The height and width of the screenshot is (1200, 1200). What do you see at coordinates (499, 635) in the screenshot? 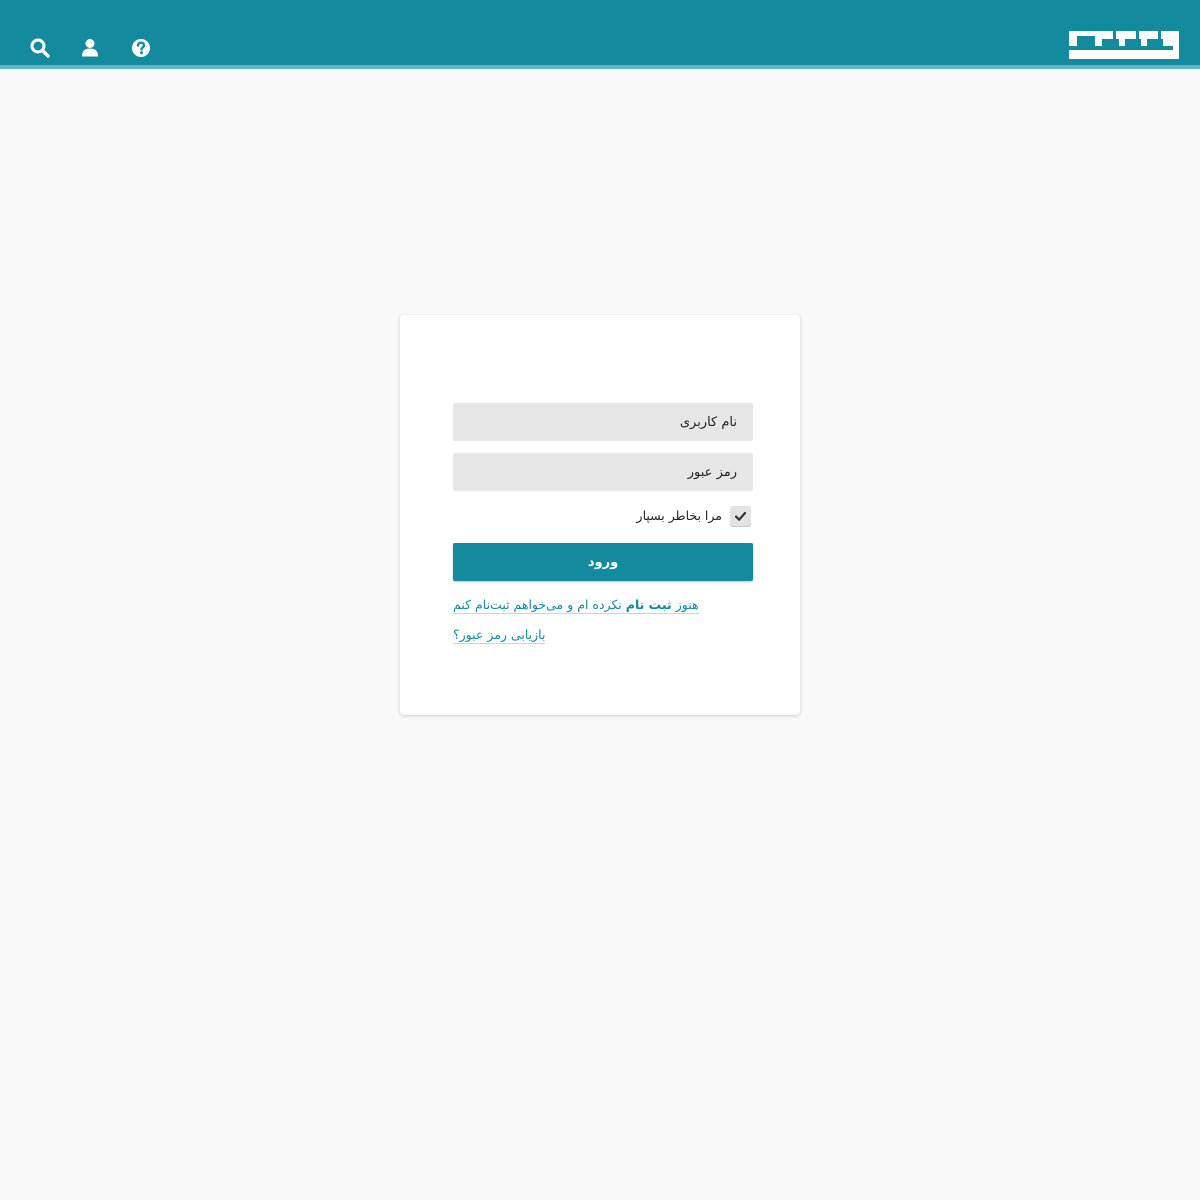
I see `recover-password-link: بازیابی رمز عبور؟` at bounding box center [499, 635].